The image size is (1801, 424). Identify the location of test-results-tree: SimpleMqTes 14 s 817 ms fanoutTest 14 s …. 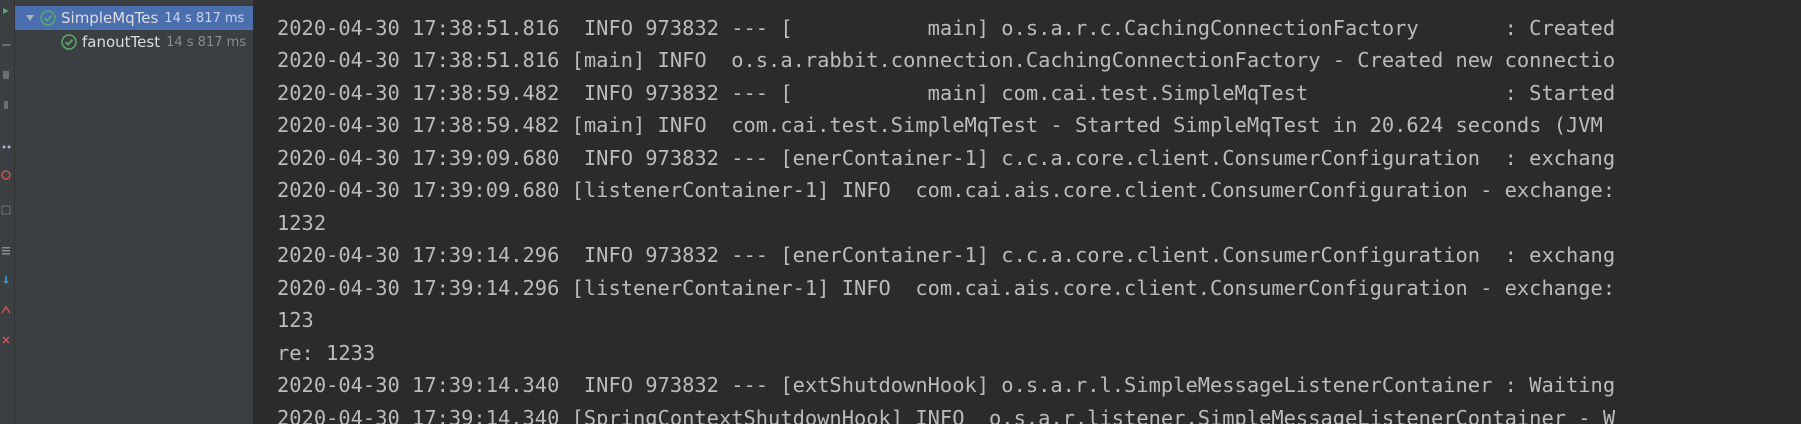
(134, 212).